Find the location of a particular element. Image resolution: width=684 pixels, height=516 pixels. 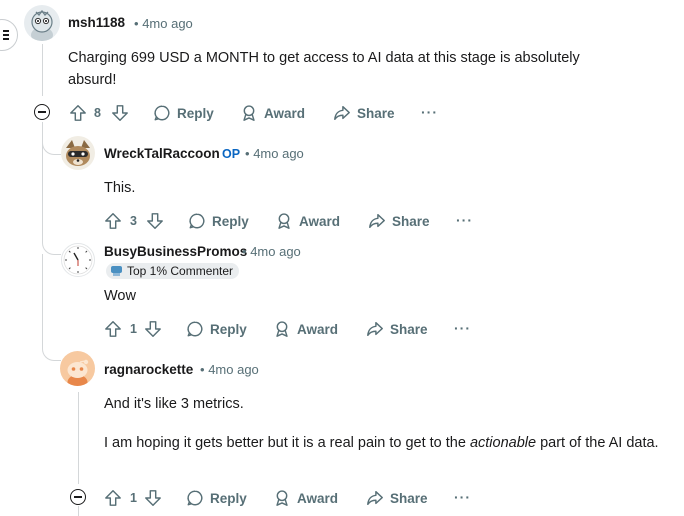

comment-body: This. is located at coordinates (120, 188).